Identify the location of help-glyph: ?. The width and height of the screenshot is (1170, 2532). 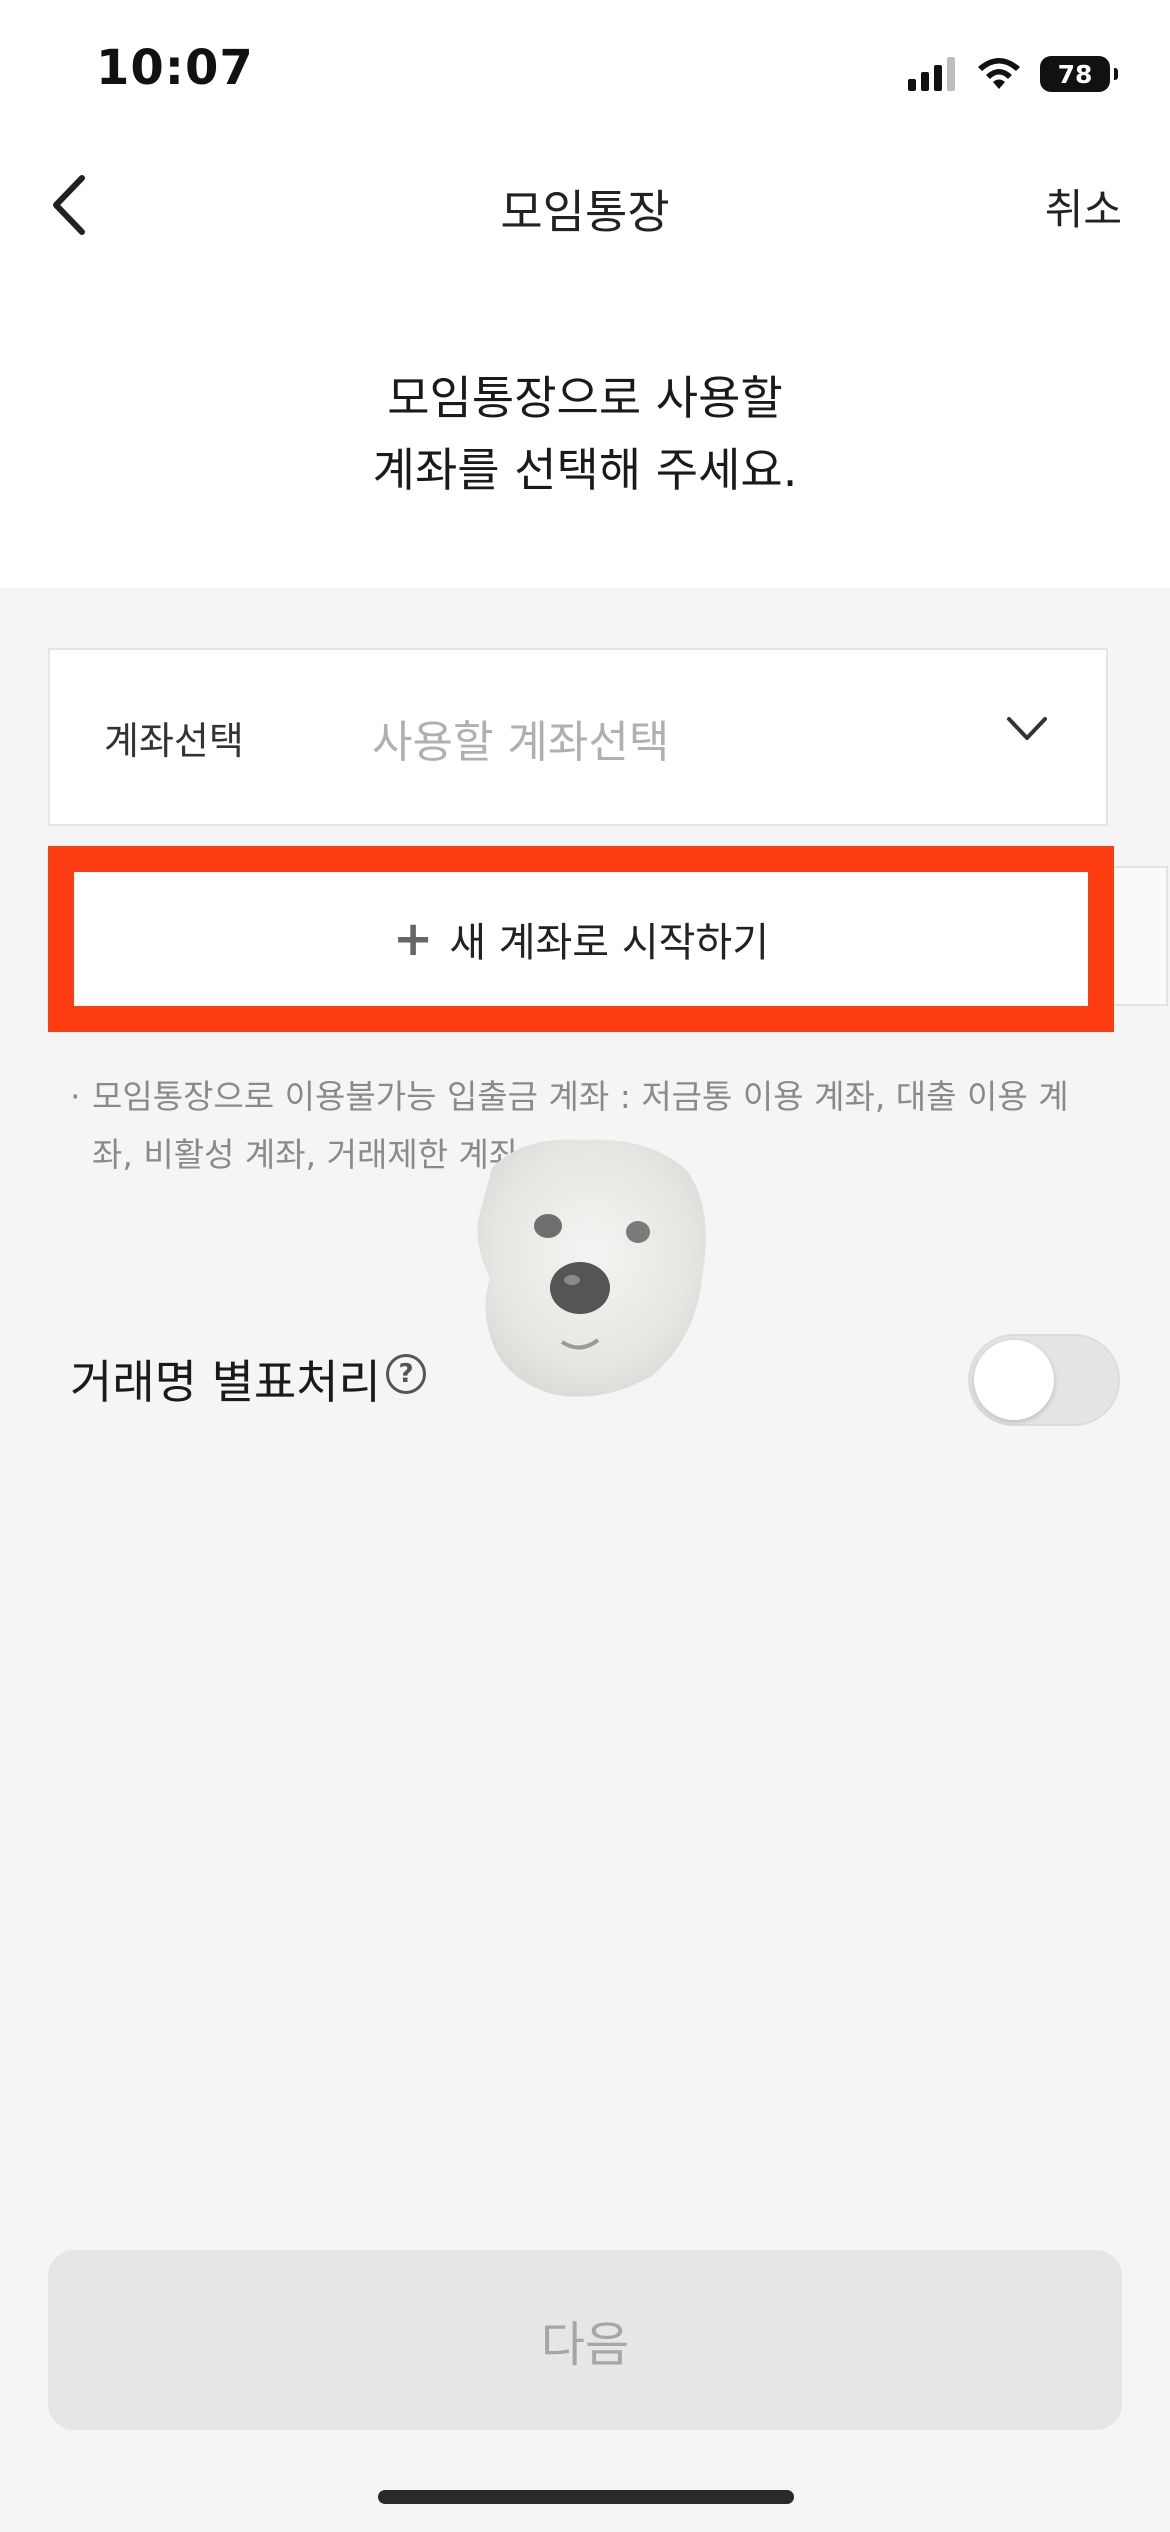
(406, 1374).